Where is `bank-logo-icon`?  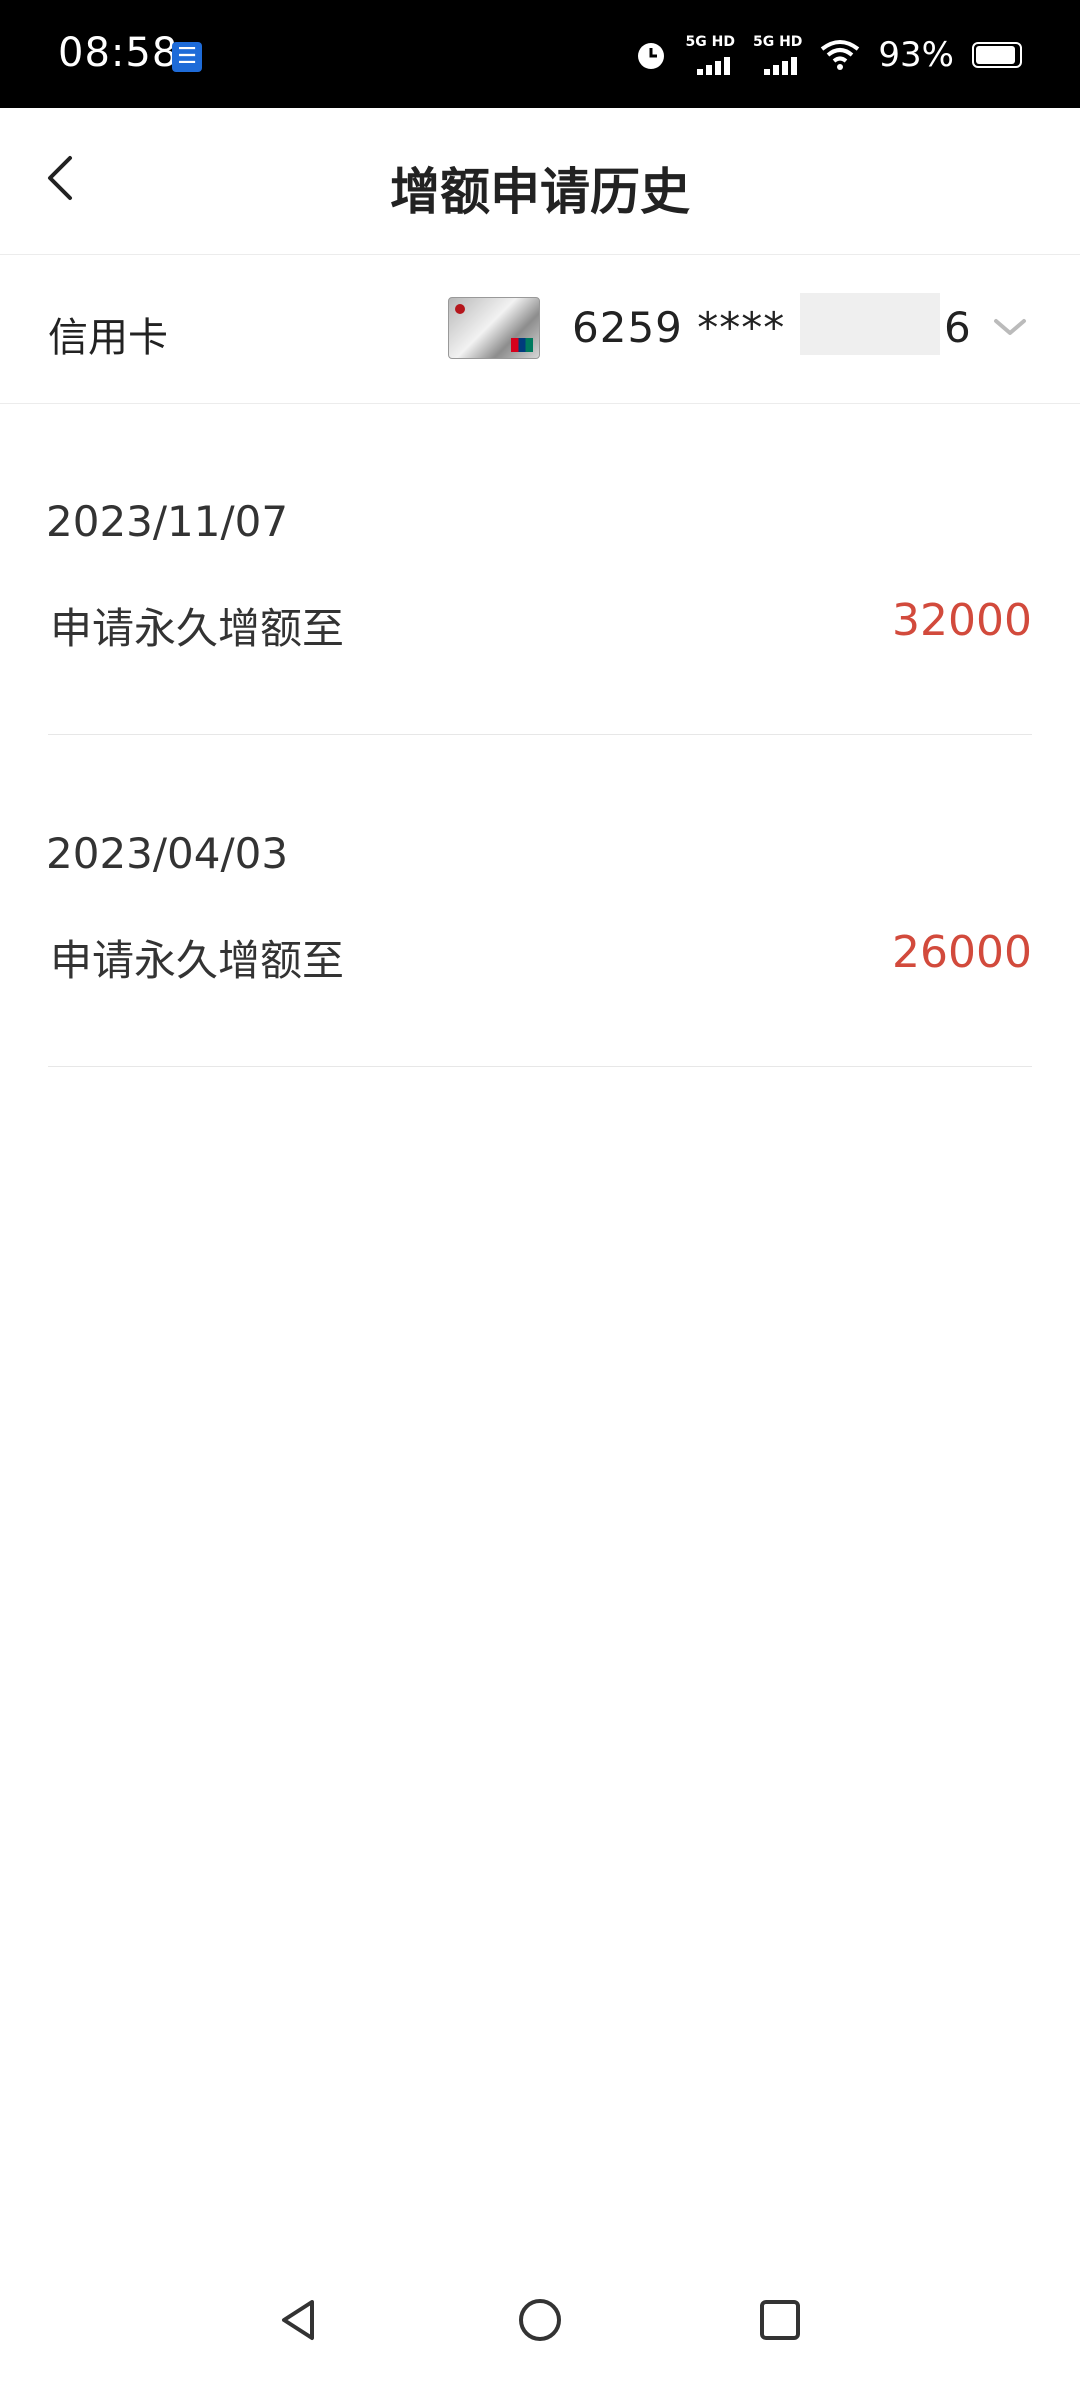
bank-logo-icon is located at coordinates (460, 309).